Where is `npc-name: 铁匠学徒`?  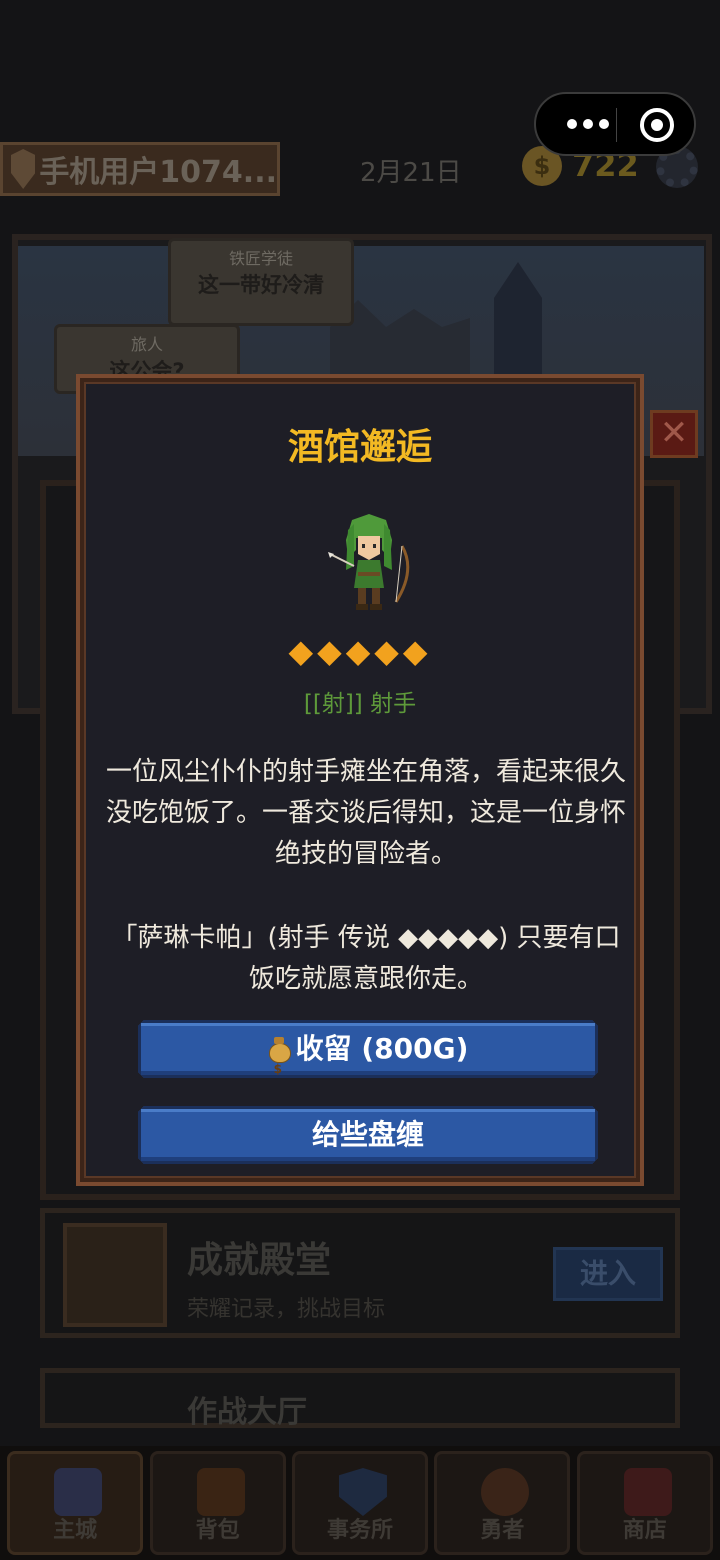 npc-name: 铁匠学徒 is located at coordinates (260, 258).